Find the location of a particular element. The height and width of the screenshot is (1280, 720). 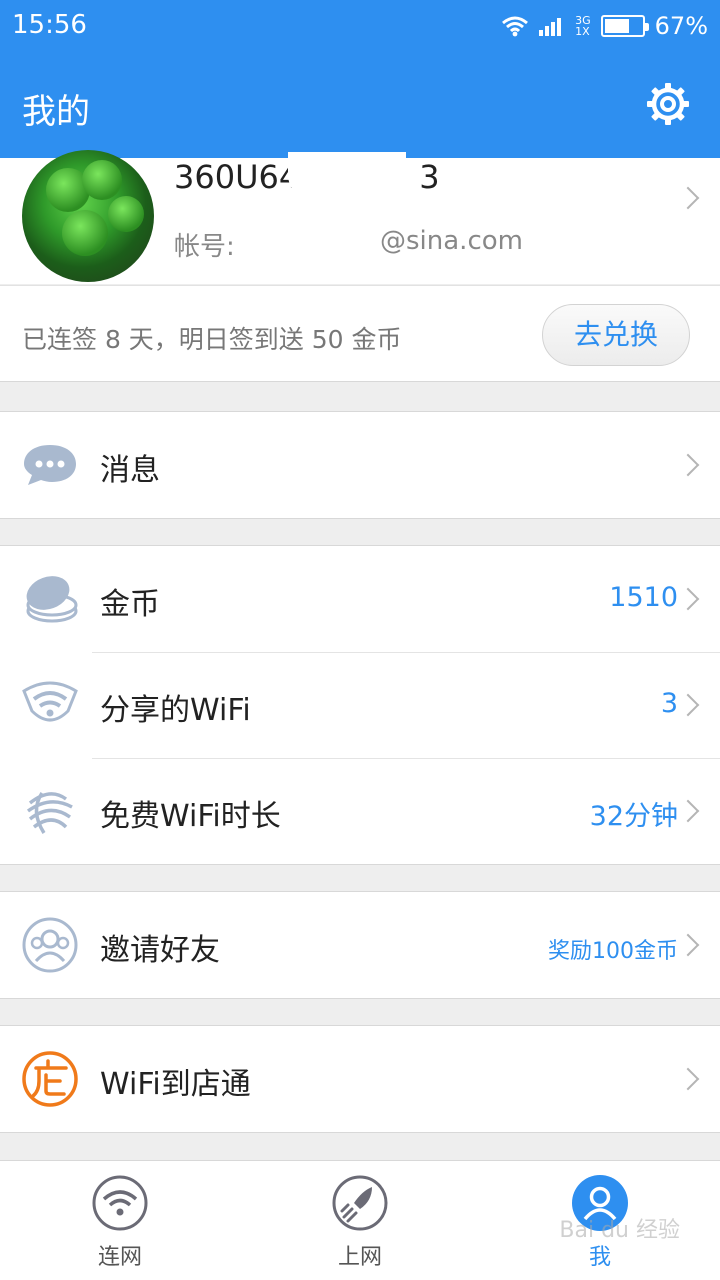

menu-item-messages: 消息 is located at coordinates (360, 465).